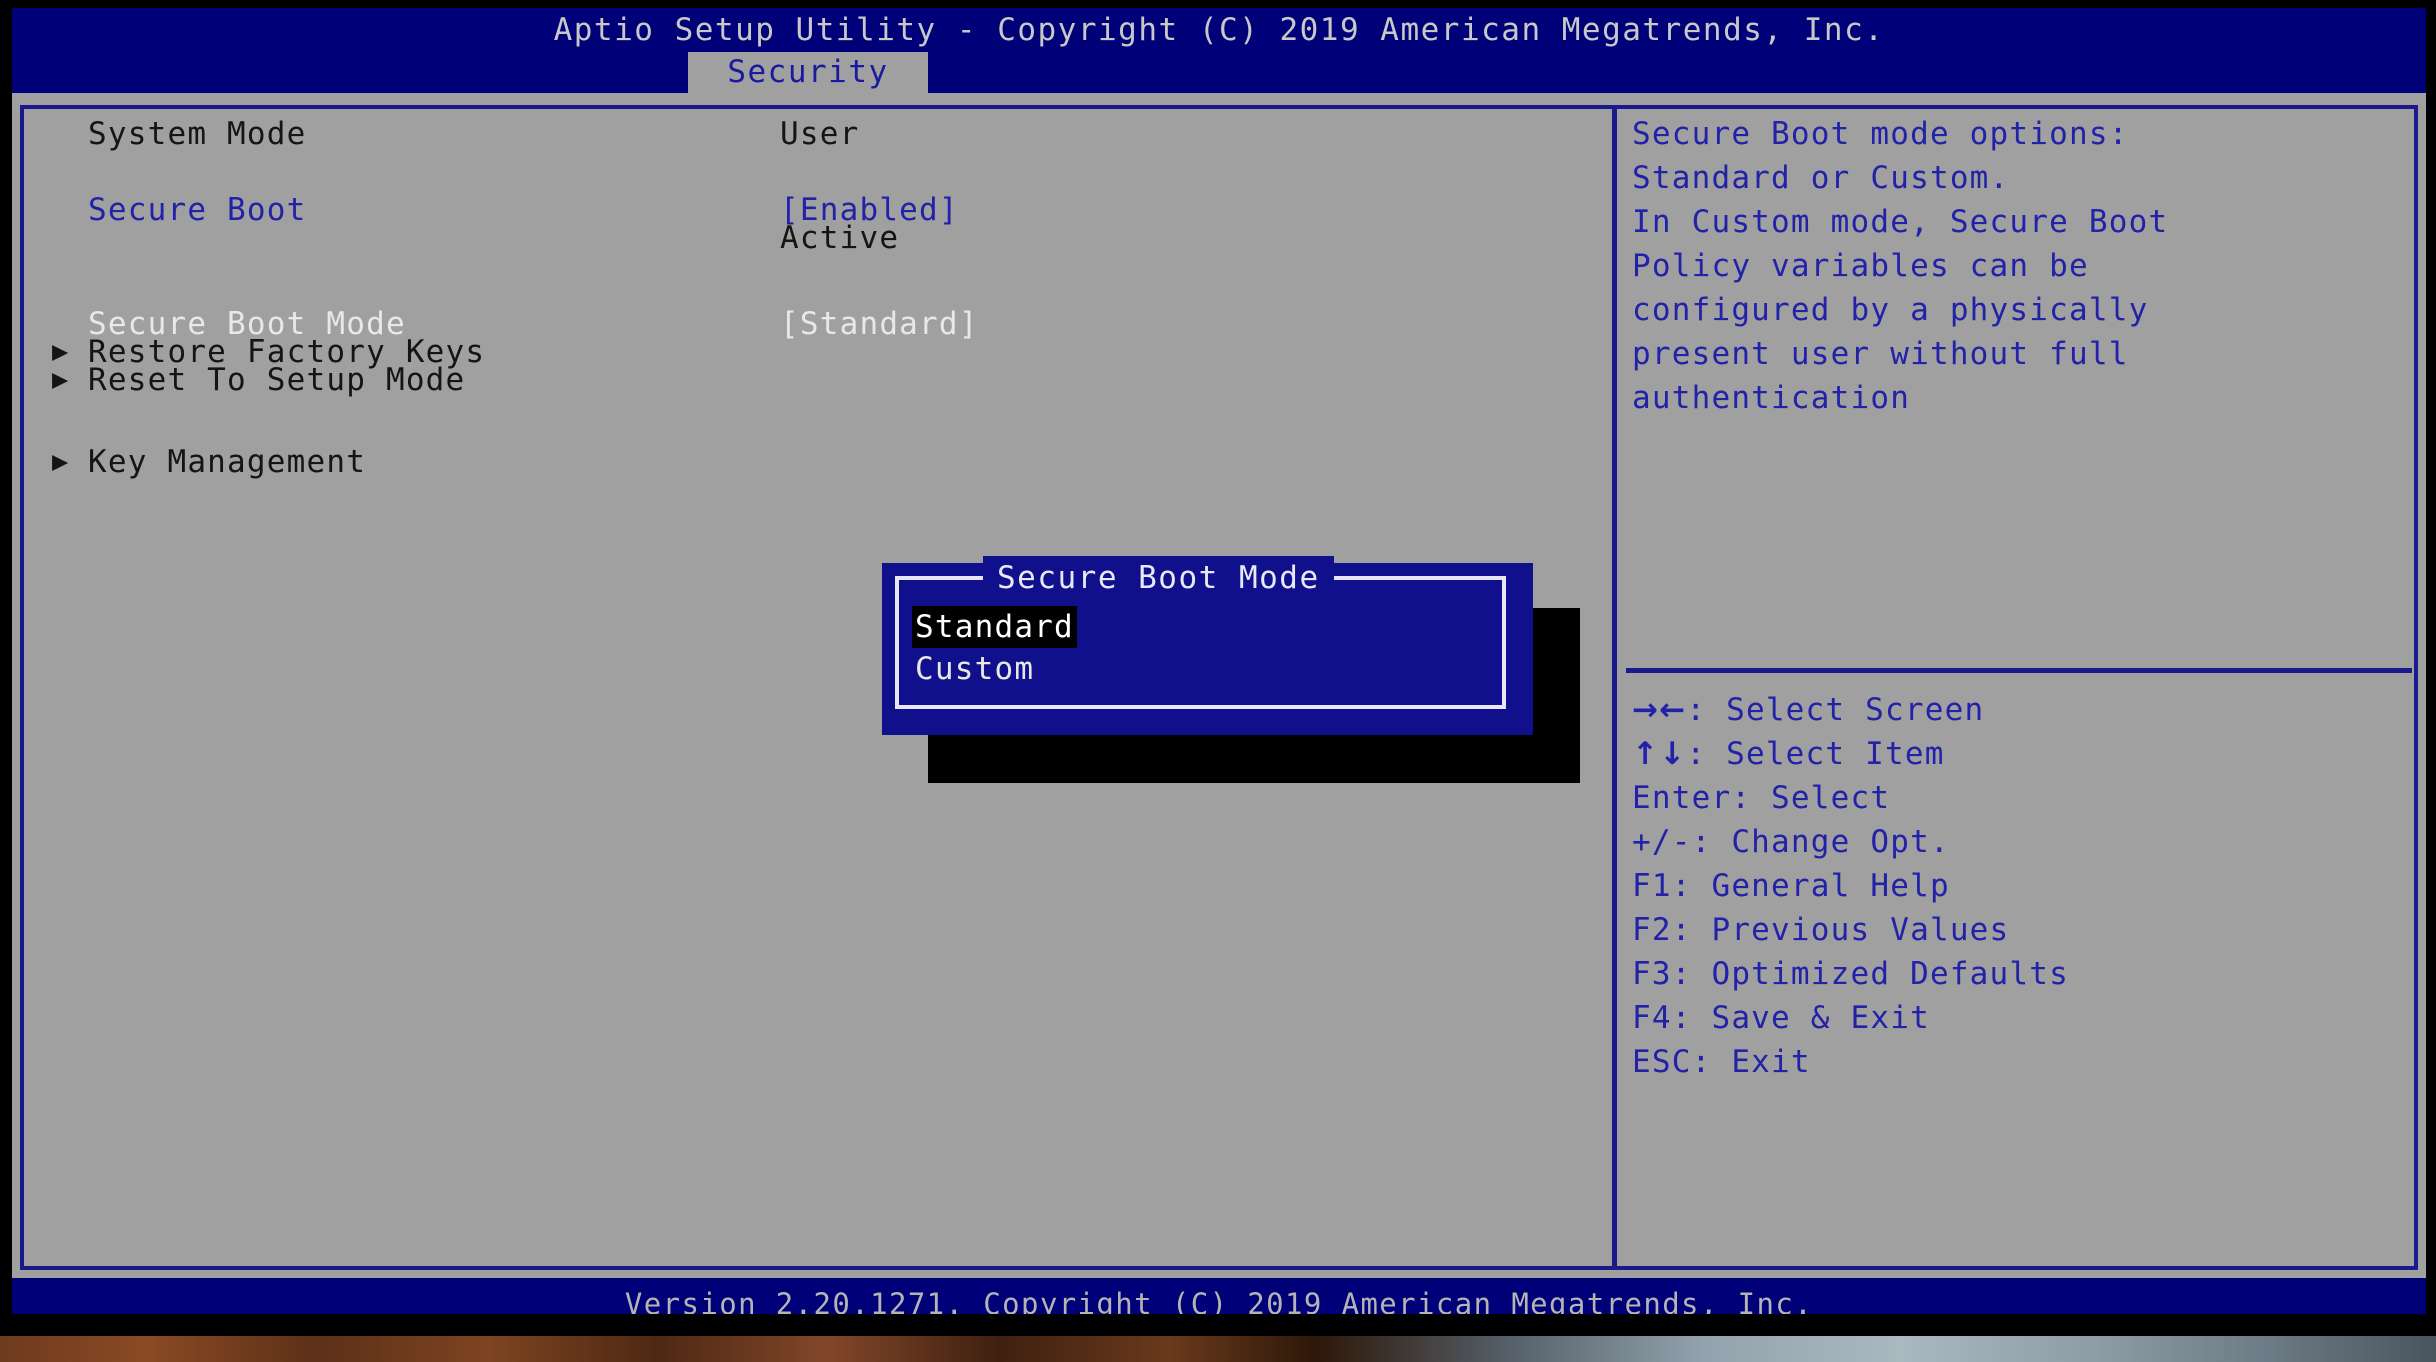 The image size is (2436, 1362). What do you see at coordinates (2027, 842) in the screenshot?
I see `legend-item: +/-: Change Opt.` at bounding box center [2027, 842].